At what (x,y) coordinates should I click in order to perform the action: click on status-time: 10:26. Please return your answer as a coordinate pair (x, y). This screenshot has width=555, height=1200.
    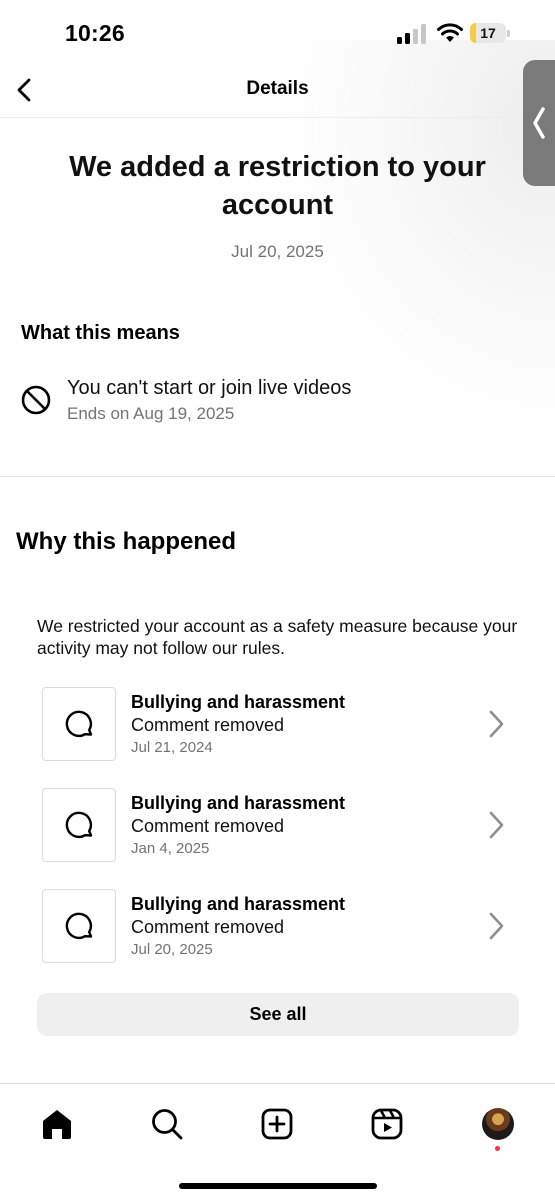
    Looking at the image, I should click on (95, 33).